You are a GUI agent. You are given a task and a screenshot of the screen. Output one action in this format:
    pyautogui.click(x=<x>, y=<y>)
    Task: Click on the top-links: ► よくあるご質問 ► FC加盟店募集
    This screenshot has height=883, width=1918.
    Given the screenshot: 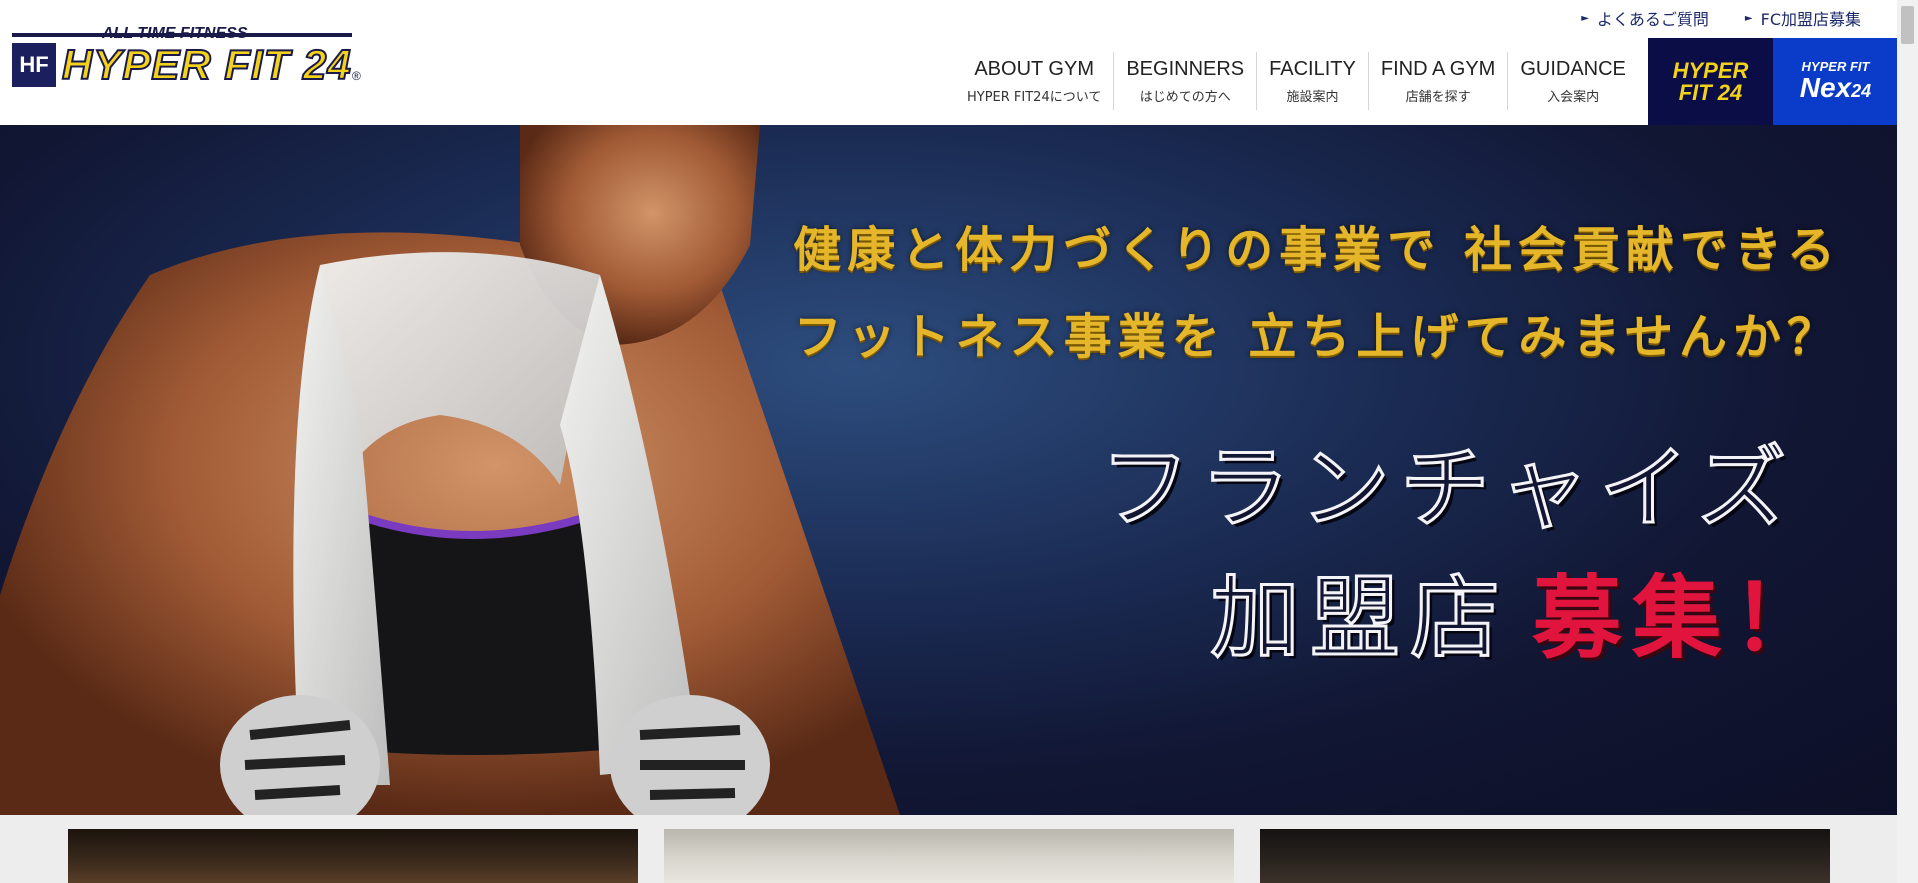 What is the action you would take?
    pyautogui.click(x=1721, y=18)
    